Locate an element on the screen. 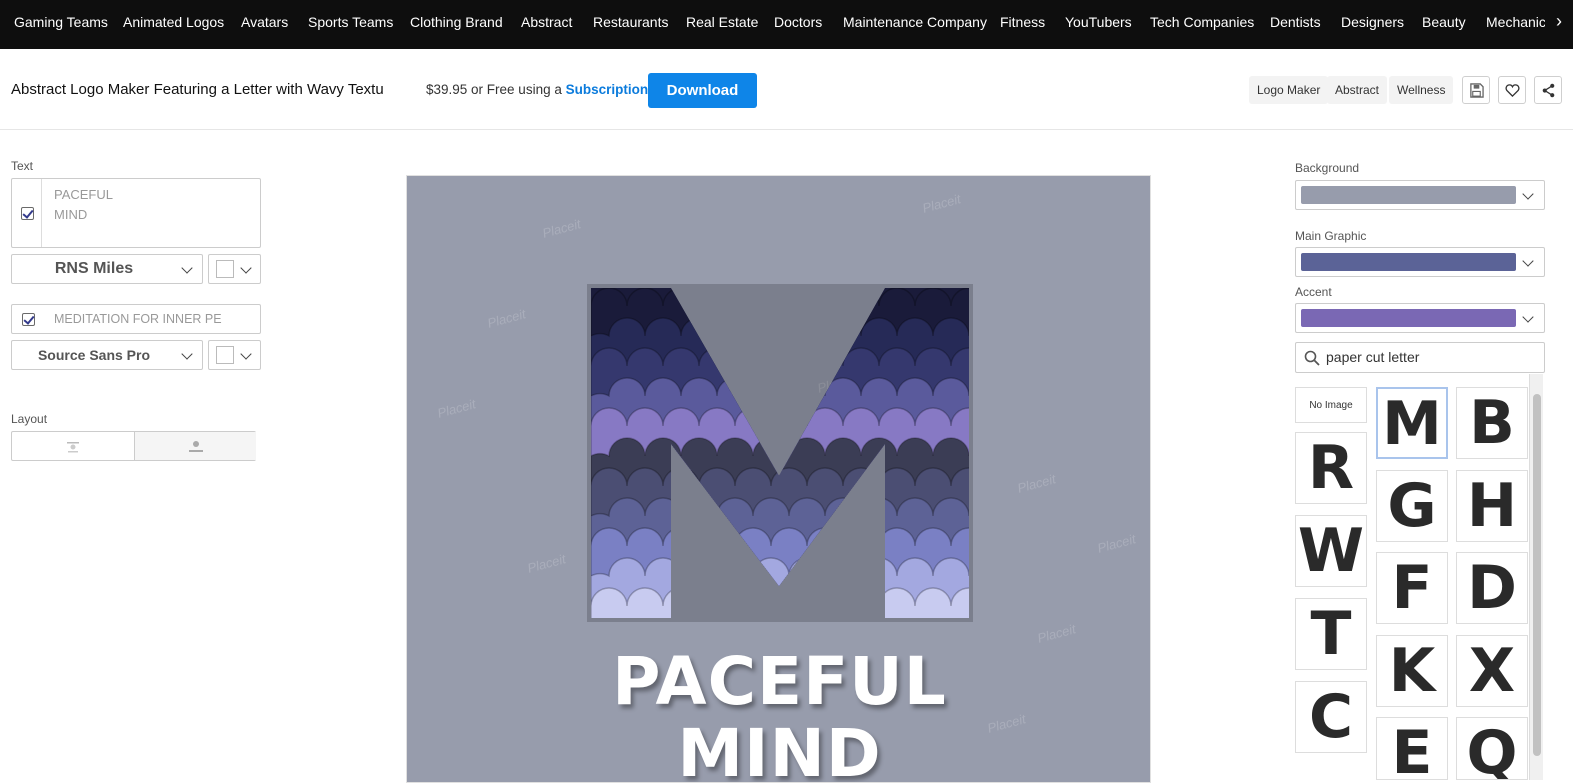 This screenshot has height=783, width=1573. main-graphic-color-swatch is located at coordinates (1408, 262).